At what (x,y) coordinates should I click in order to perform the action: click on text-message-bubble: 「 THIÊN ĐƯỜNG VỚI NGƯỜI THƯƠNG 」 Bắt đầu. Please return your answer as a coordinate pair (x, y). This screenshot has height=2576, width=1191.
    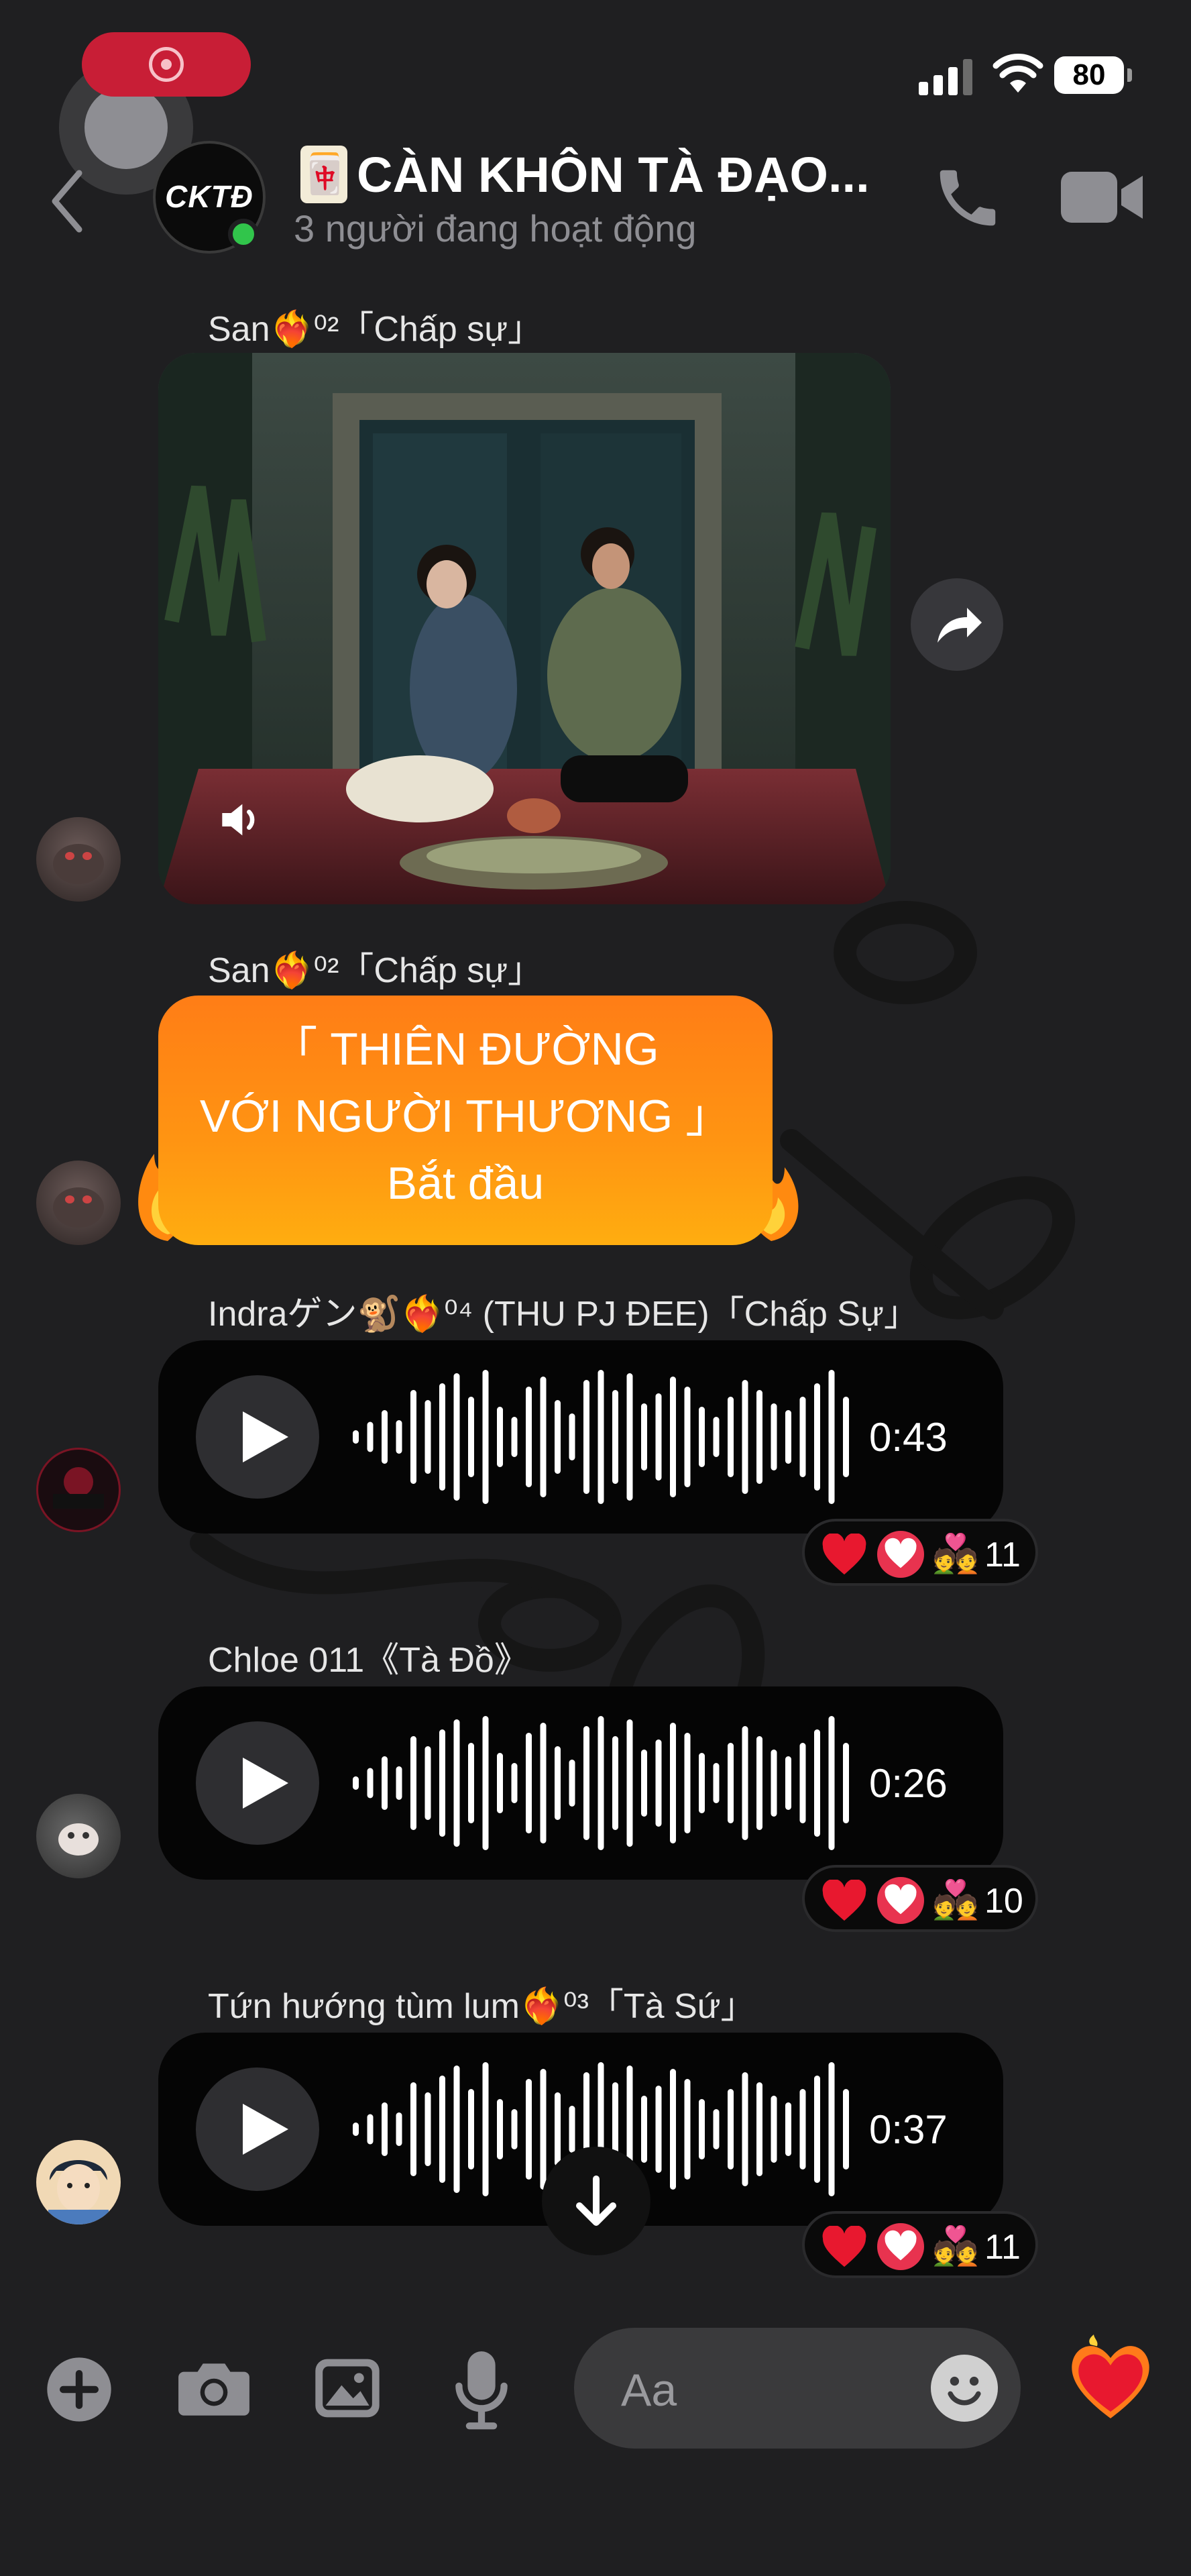
    Looking at the image, I should click on (465, 1120).